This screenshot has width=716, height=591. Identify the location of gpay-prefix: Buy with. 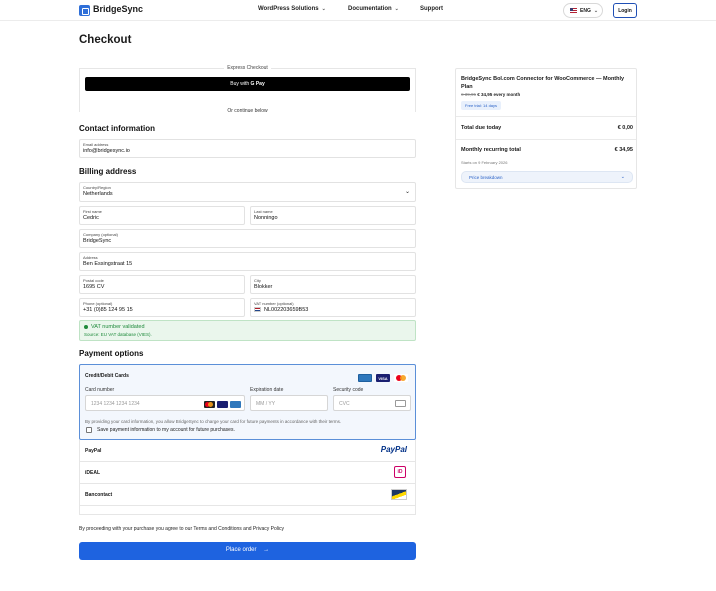
(240, 84).